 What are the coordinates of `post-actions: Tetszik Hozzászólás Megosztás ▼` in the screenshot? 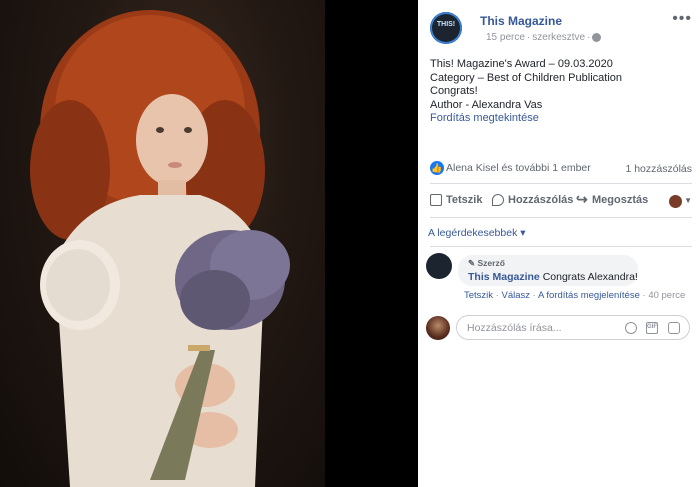 It's located at (561, 201).